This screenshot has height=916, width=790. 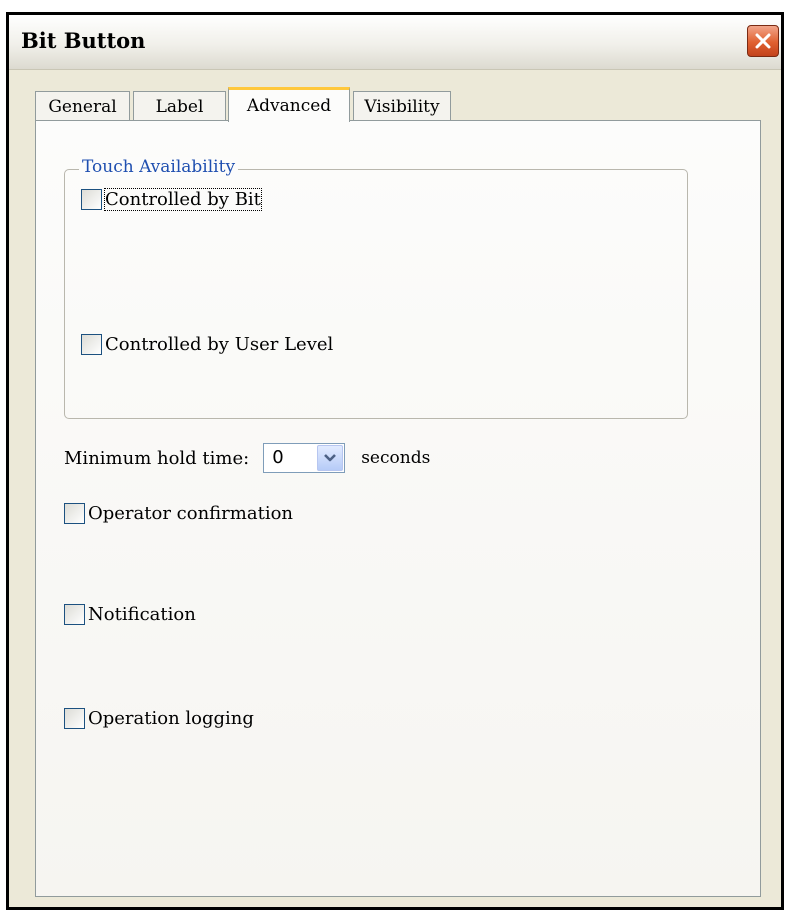 I want to click on window-title: Bit Button, so click(x=83, y=40).